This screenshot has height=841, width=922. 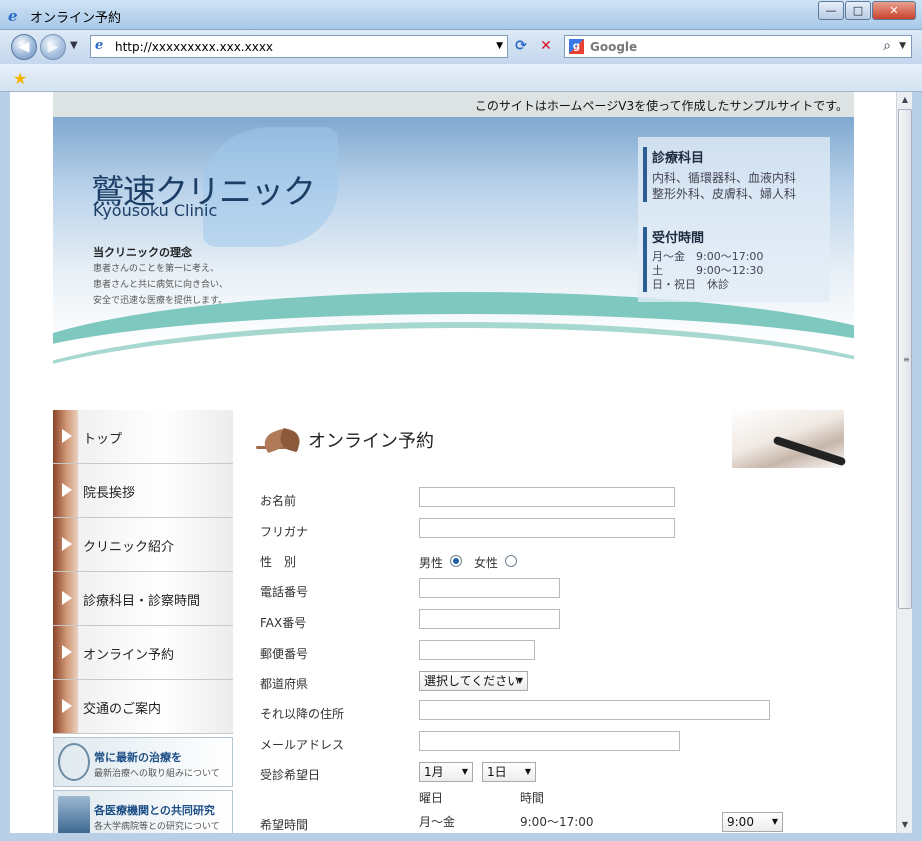 What do you see at coordinates (109, 493) in the screenshot?
I see `sidebar-item-label: 院長挨拶` at bounding box center [109, 493].